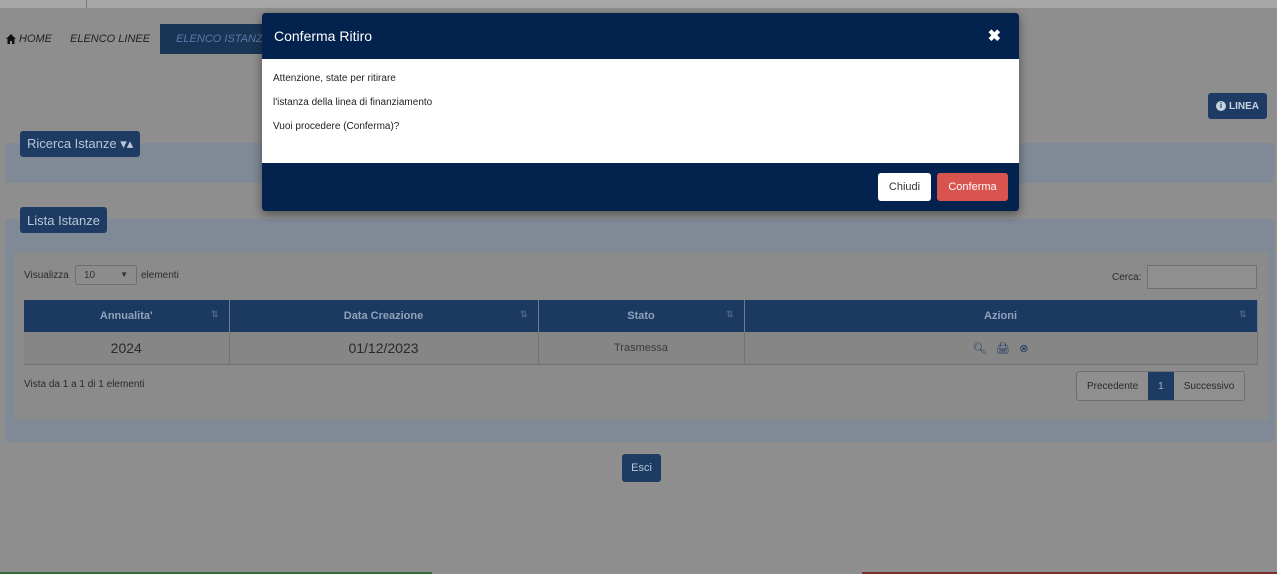 Image resolution: width=1277 pixels, height=574 pixels. What do you see at coordinates (980, 349) in the screenshot?
I see `search-icon: 🔍︎` at bounding box center [980, 349].